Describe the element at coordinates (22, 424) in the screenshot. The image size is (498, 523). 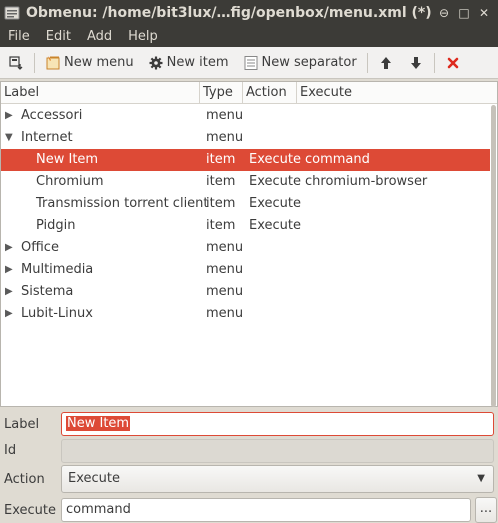
I see `label-caption: Label` at that location.